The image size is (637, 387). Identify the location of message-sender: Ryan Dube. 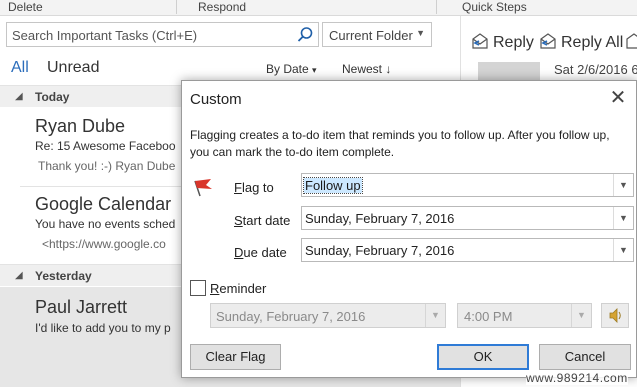
(80, 126).